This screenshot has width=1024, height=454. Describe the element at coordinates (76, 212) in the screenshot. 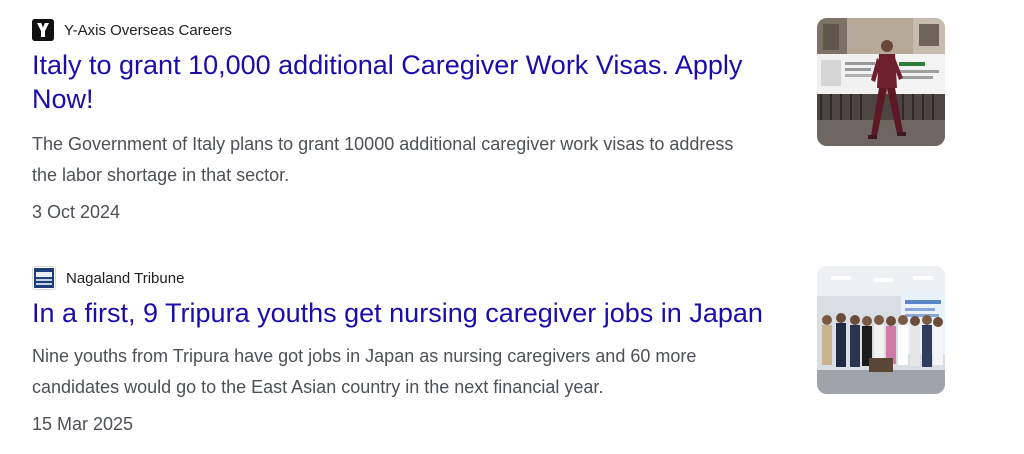

I see `article-date: 3 Oct 2024` at that location.